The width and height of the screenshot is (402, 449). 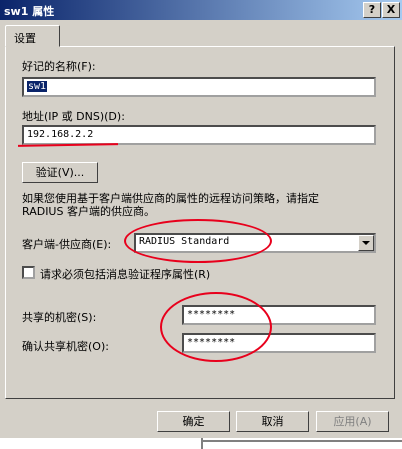 I want to click on tab-settings: 设置, so click(x=32, y=36).